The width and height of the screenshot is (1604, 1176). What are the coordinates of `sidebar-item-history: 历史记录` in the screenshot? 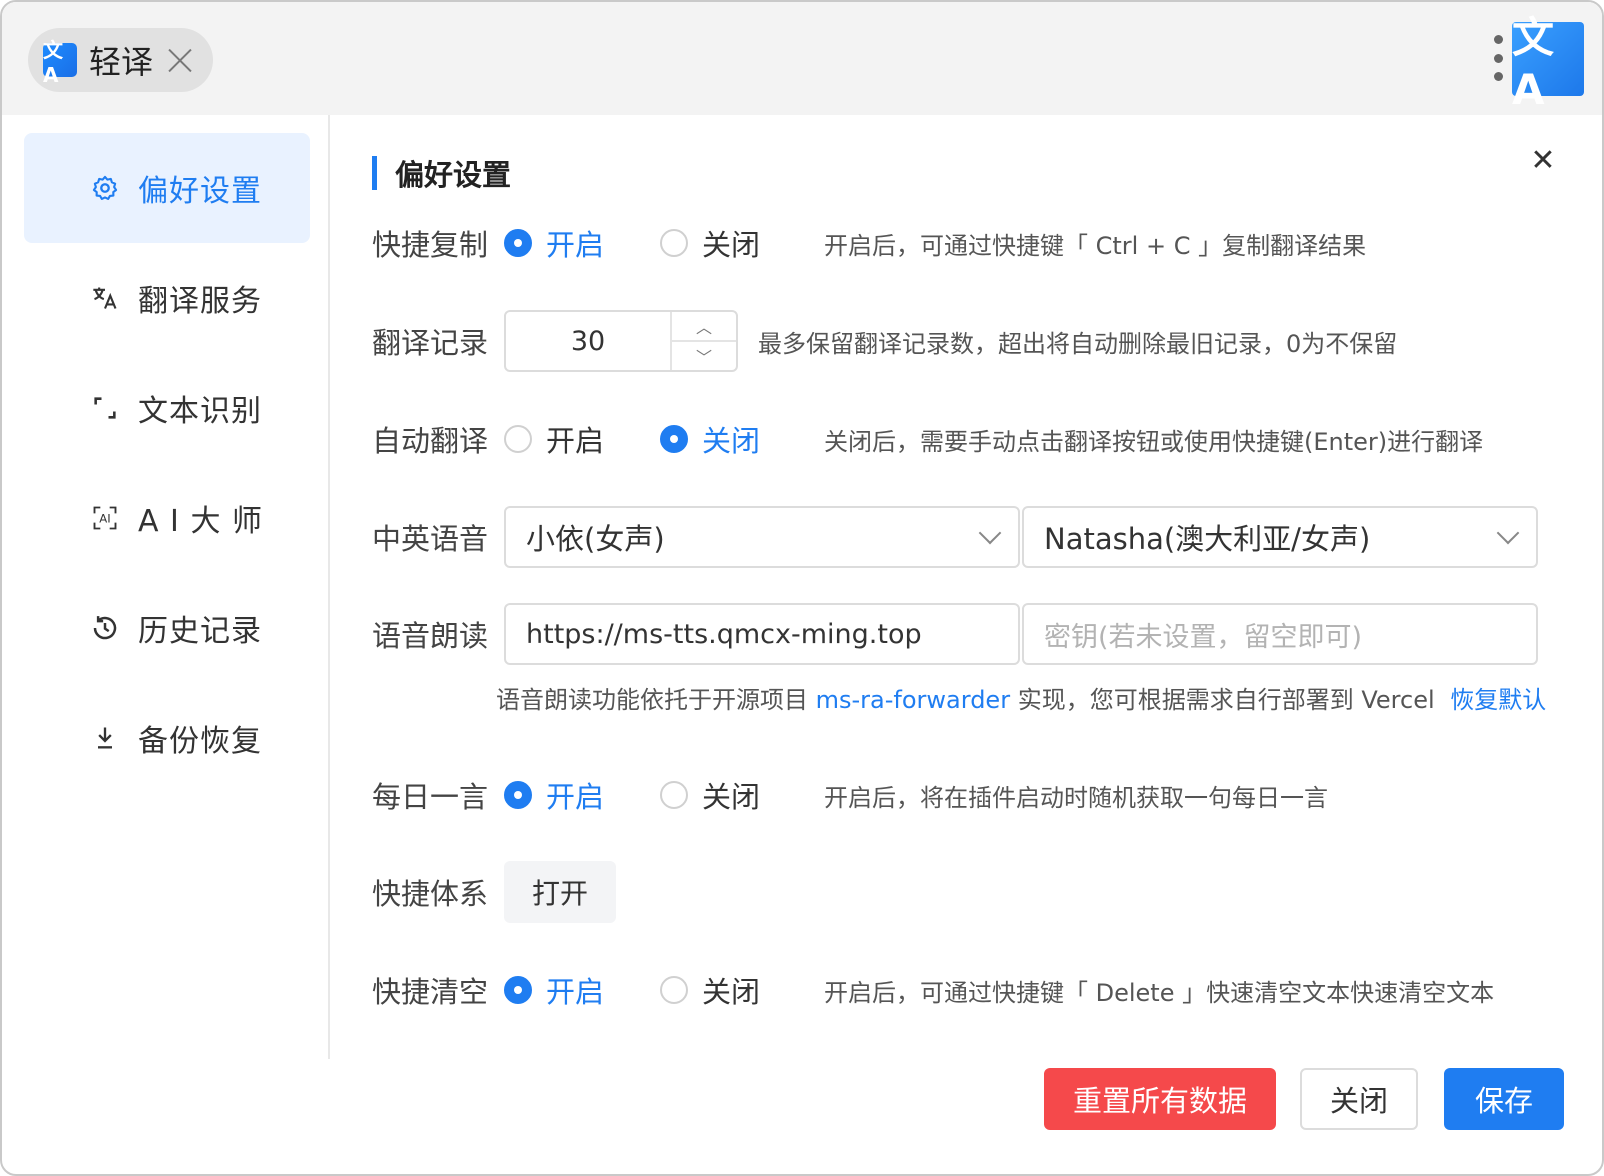 It's located at (167, 628).